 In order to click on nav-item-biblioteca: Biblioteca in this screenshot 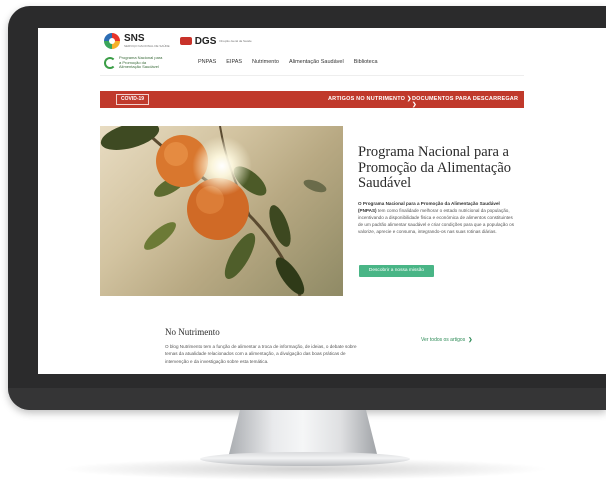, I will do `click(366, 62)`.